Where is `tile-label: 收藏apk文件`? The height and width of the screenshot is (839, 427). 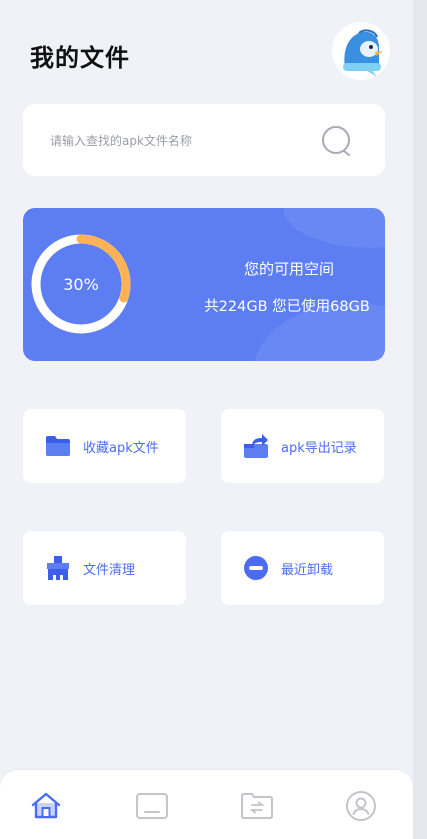
tile-label: 收藏apk文件 is located at coordinates (121, 448).